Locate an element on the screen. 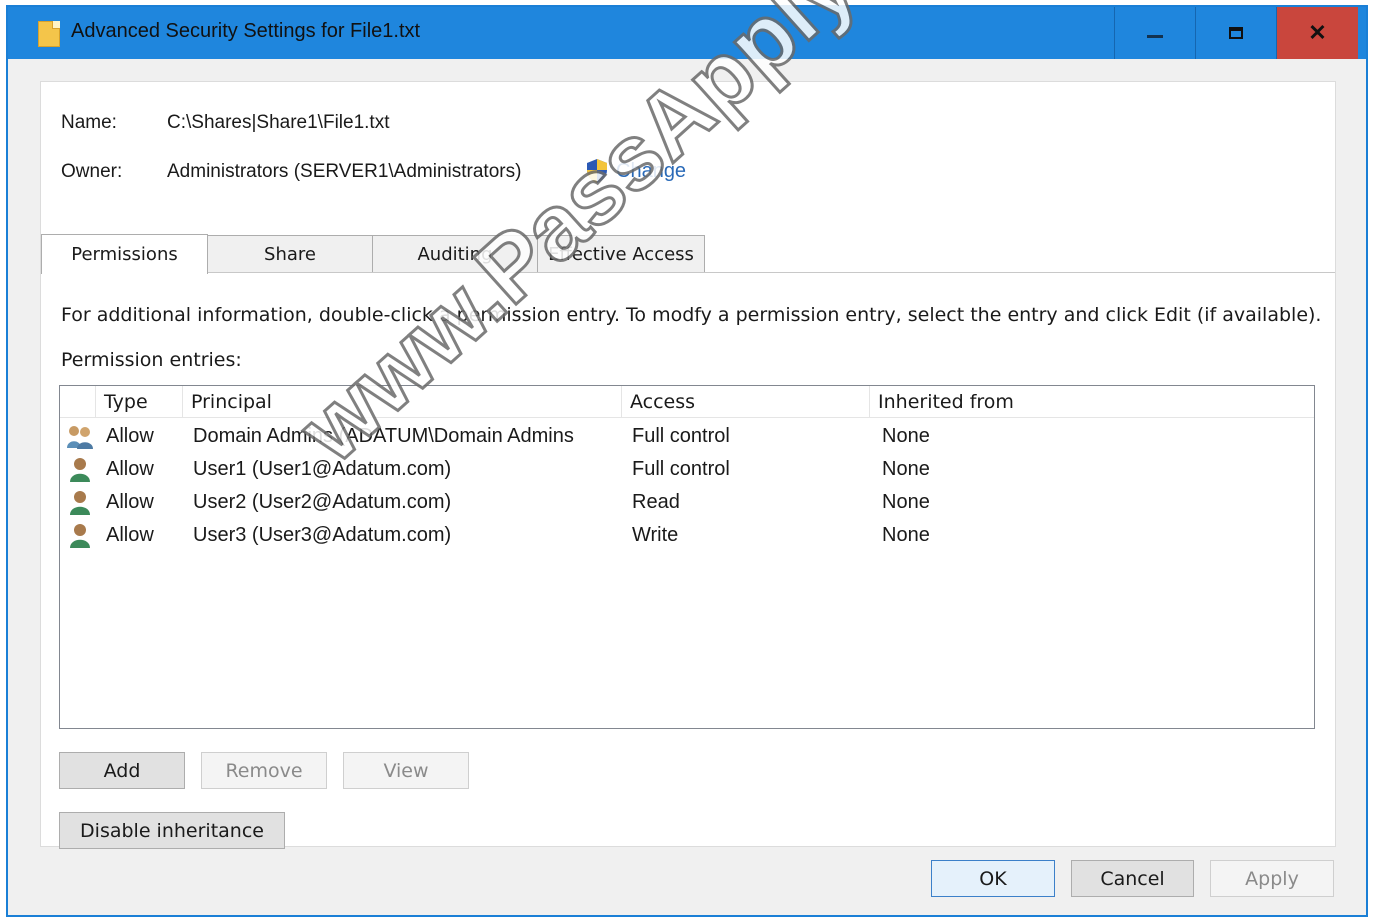  tab-auditing: Auditing is located at coordinates (455, 254).